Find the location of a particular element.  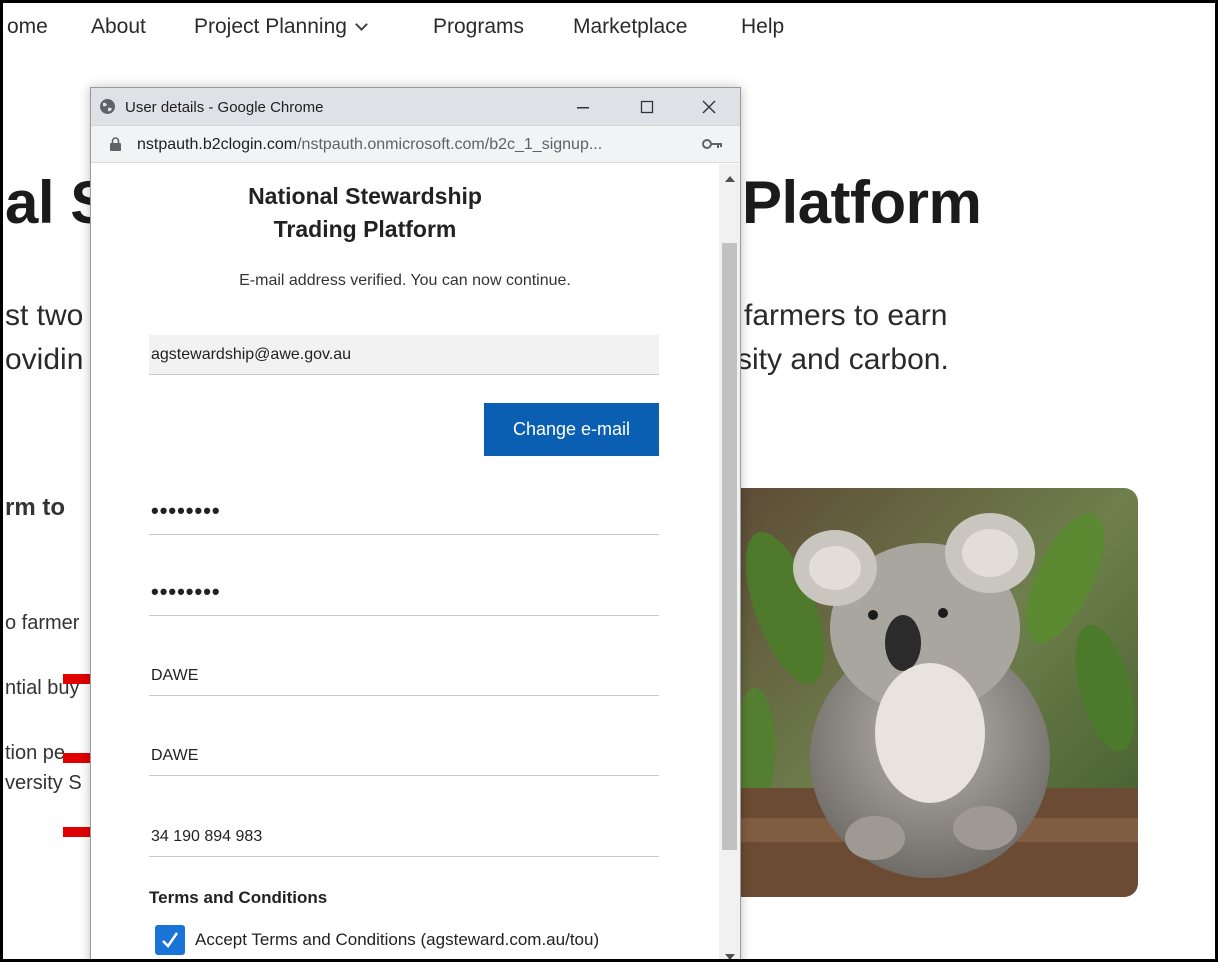

key-icon is located at coordinates (713, 144).